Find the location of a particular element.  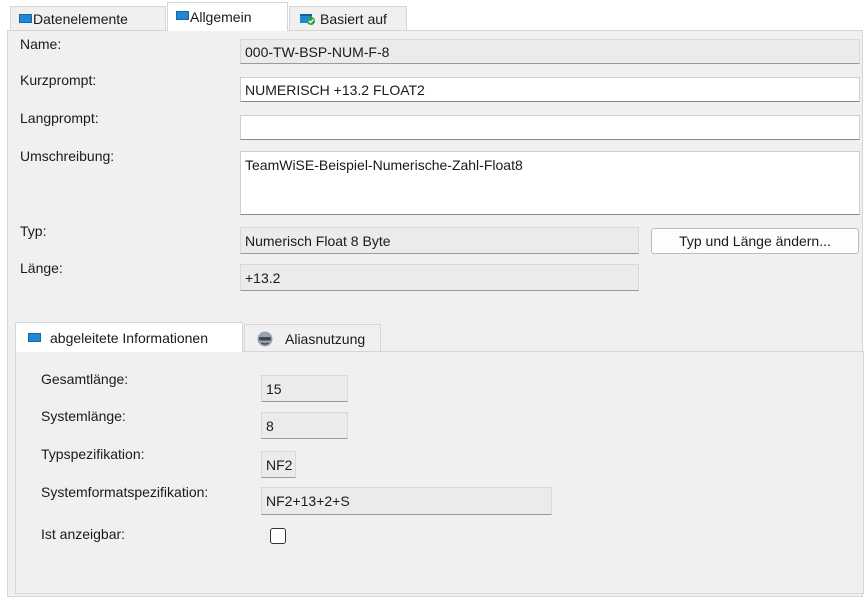

tab-allgemein: Allgemein is located at coordinates (227, 16).